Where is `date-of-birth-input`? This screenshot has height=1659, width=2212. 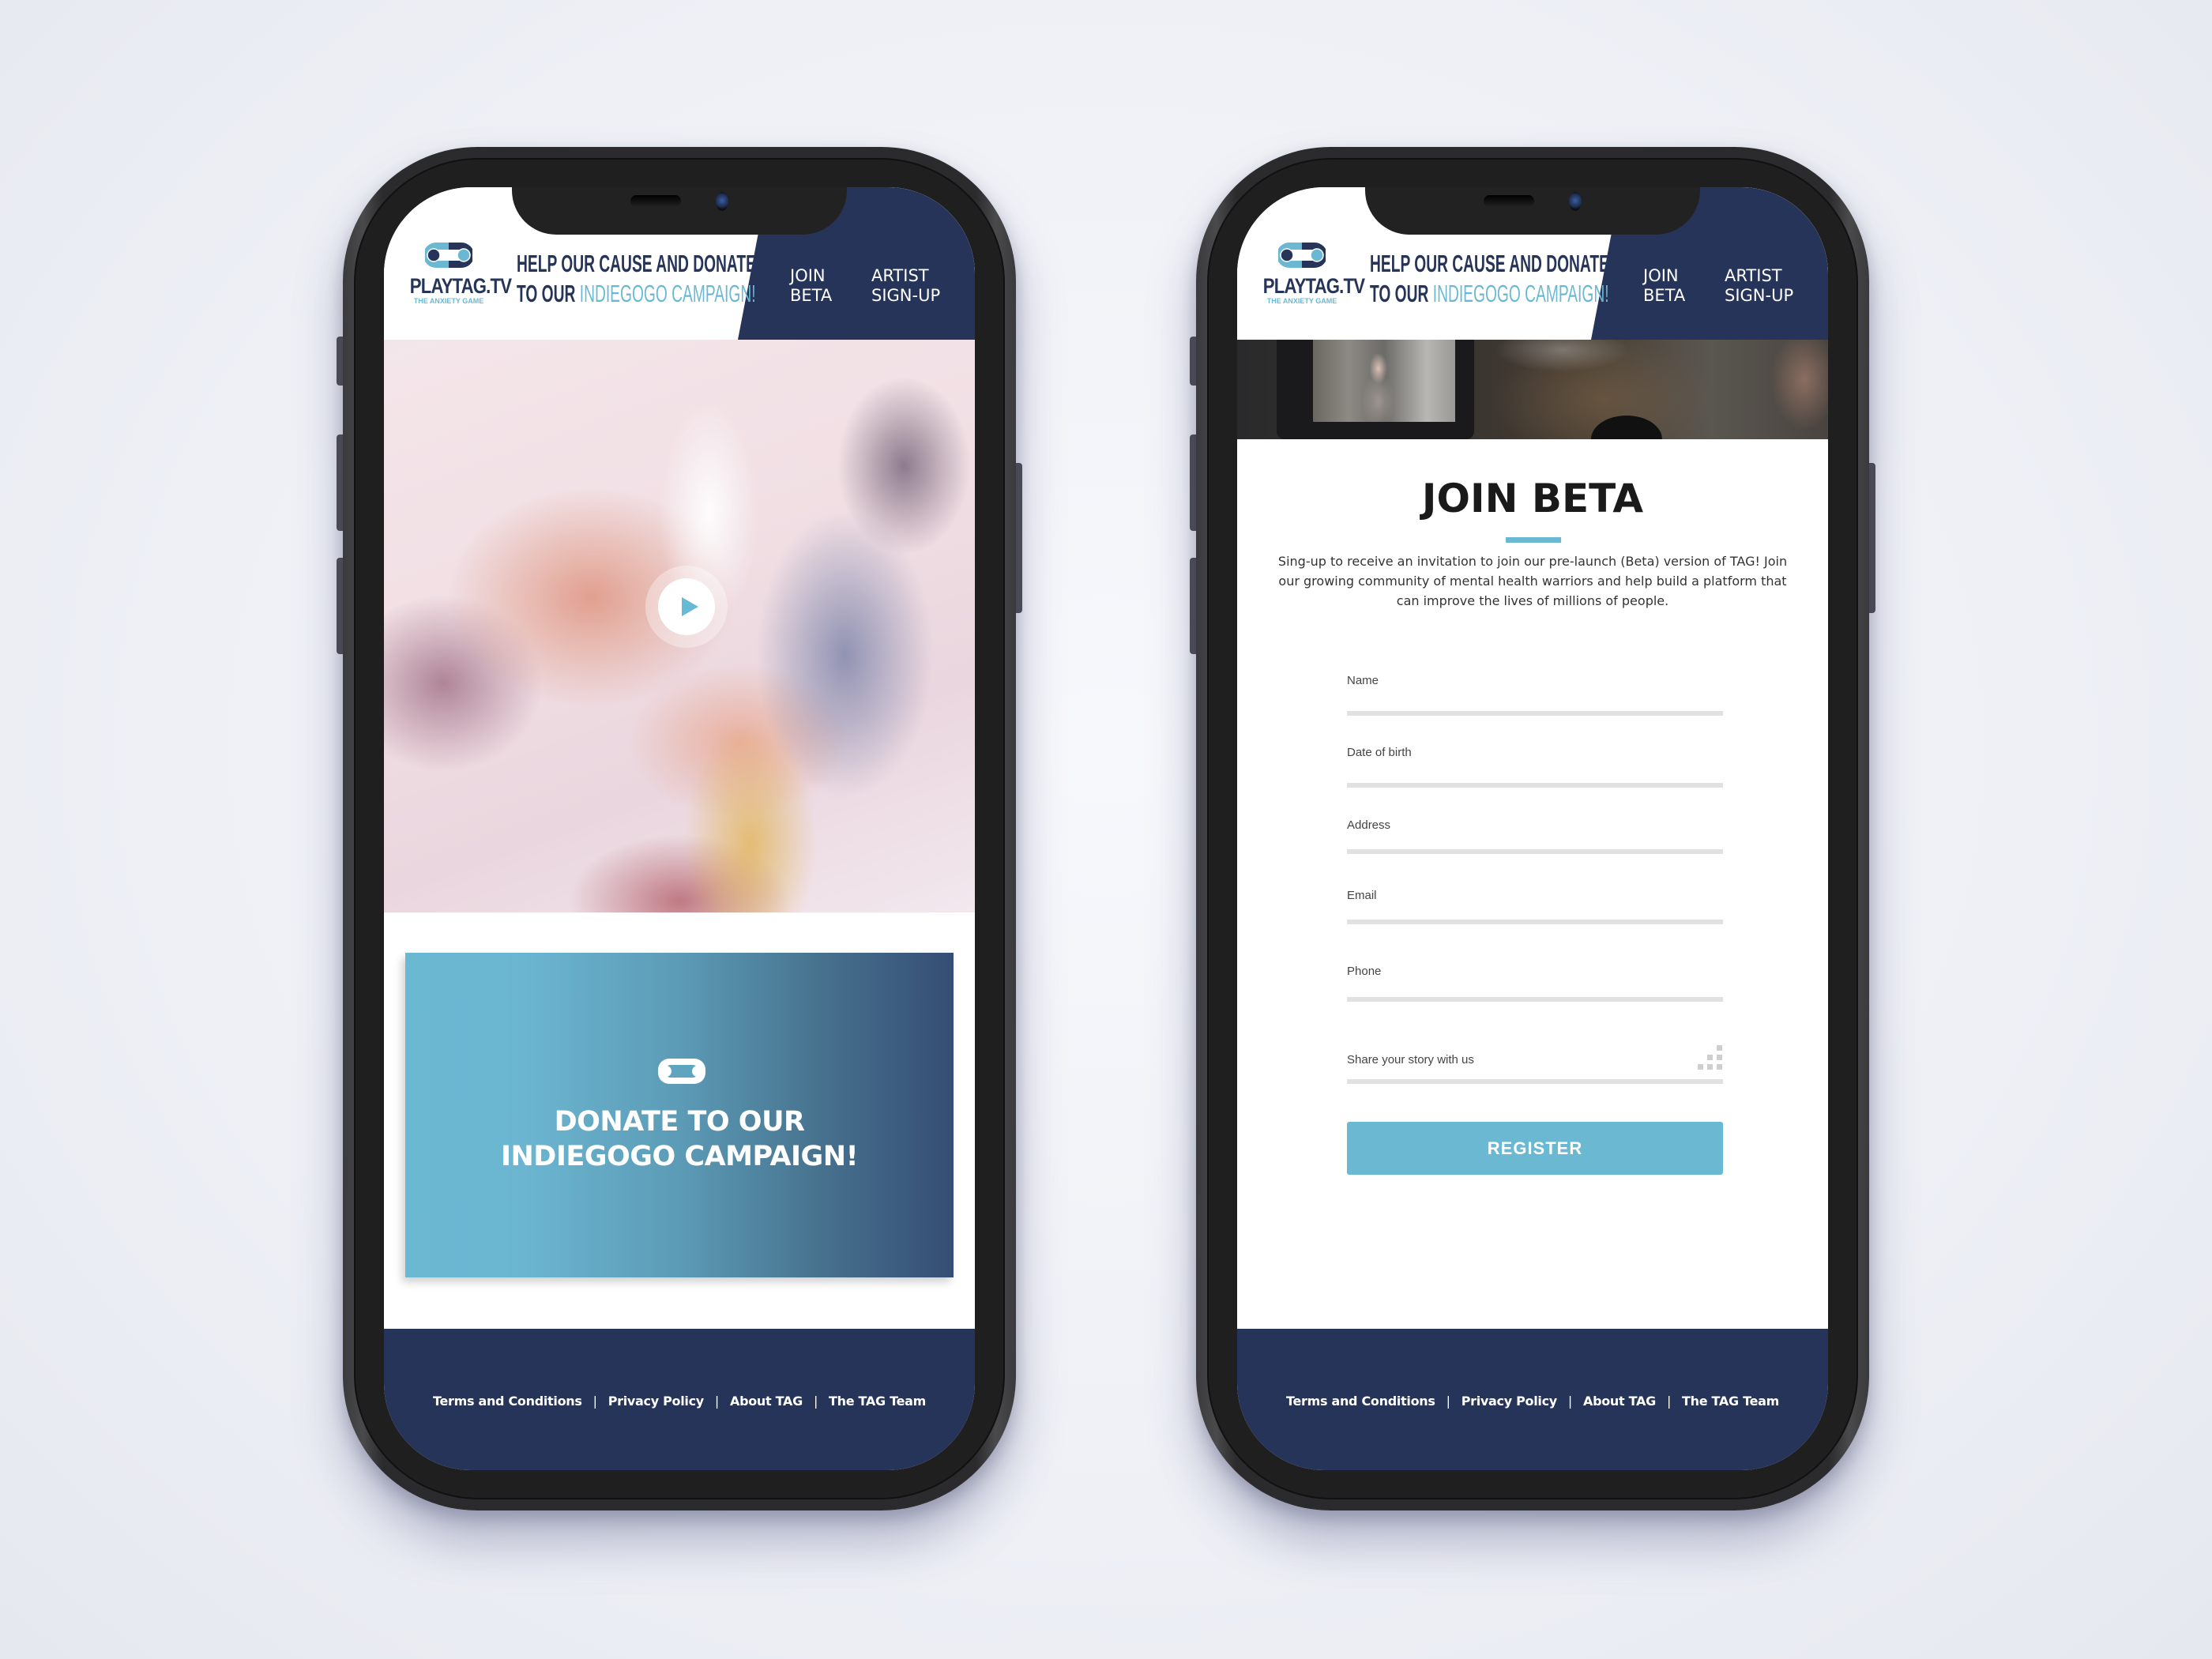
date-of-birth-input is located at coordinates (1535, 771).